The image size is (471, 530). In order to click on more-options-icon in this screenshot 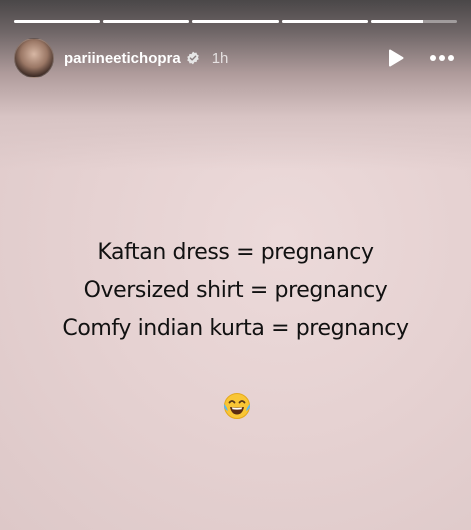, I will do `click(442, 58)`.